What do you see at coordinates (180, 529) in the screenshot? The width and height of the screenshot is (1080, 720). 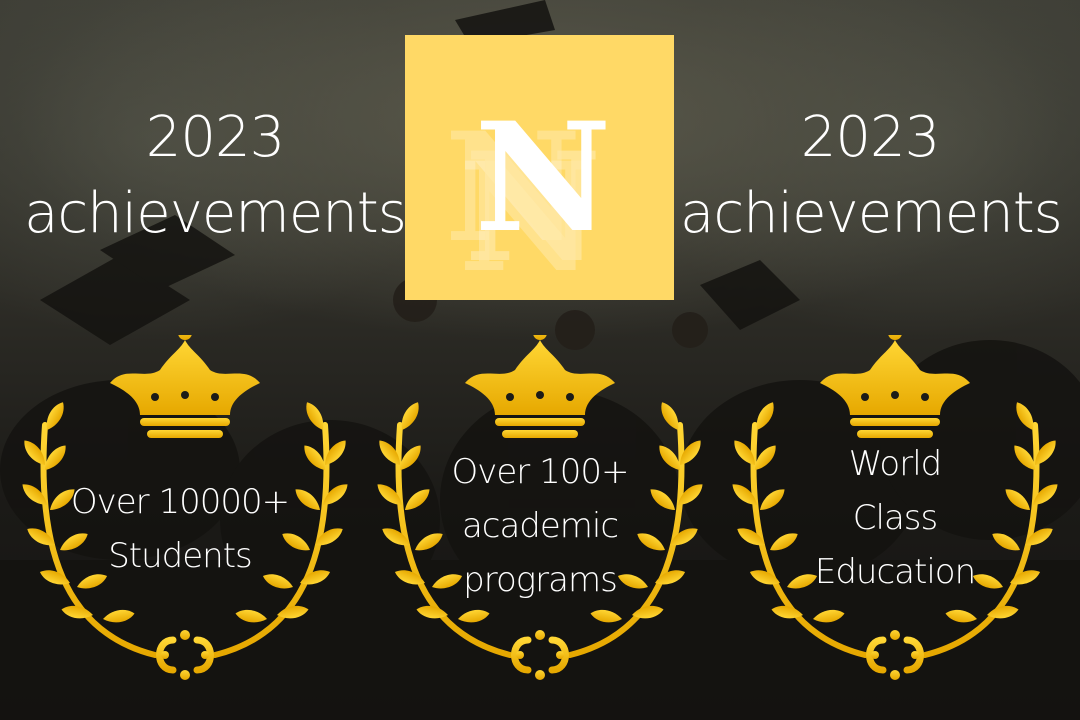 I see `award-students-text: Over 10000+ Students` at bounding box center [180, 529].